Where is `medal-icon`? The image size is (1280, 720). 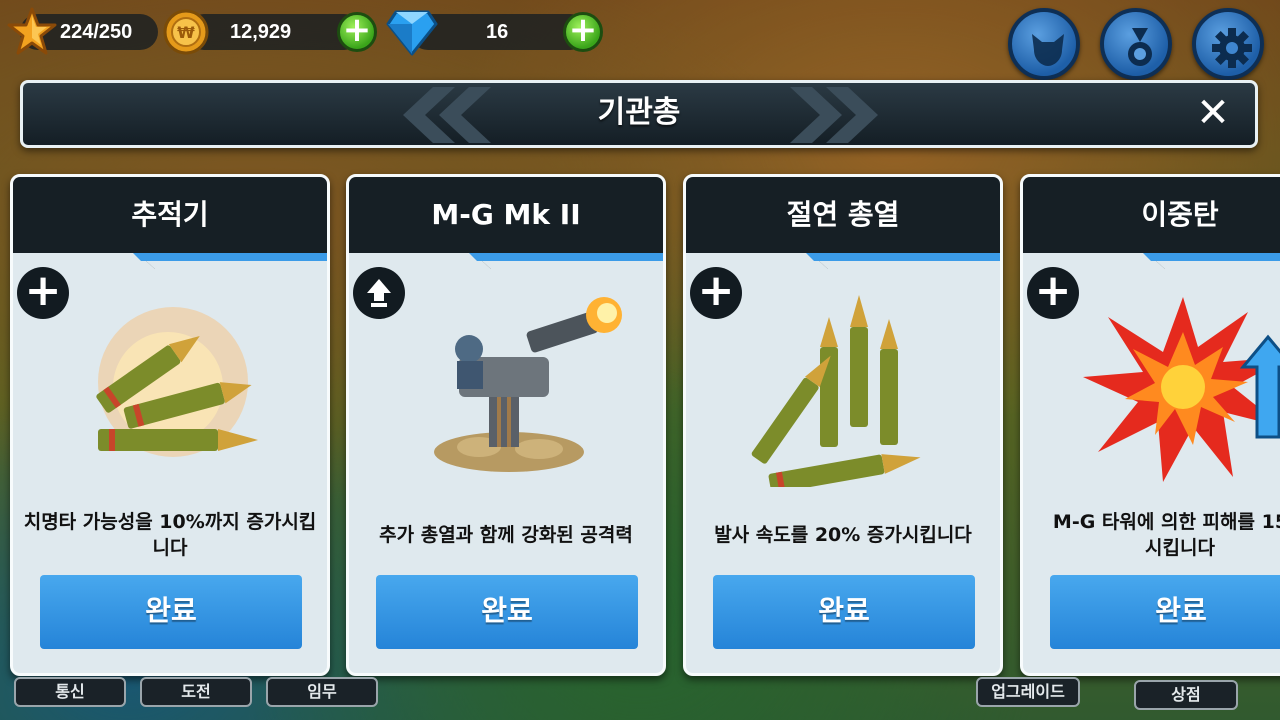
medal-icon is located at coordinates (1140, 47).